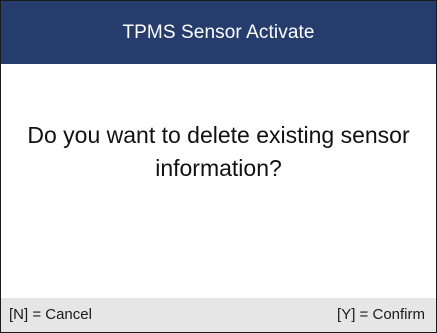  I want to click on message-line-2: information?, so click(218, 168).